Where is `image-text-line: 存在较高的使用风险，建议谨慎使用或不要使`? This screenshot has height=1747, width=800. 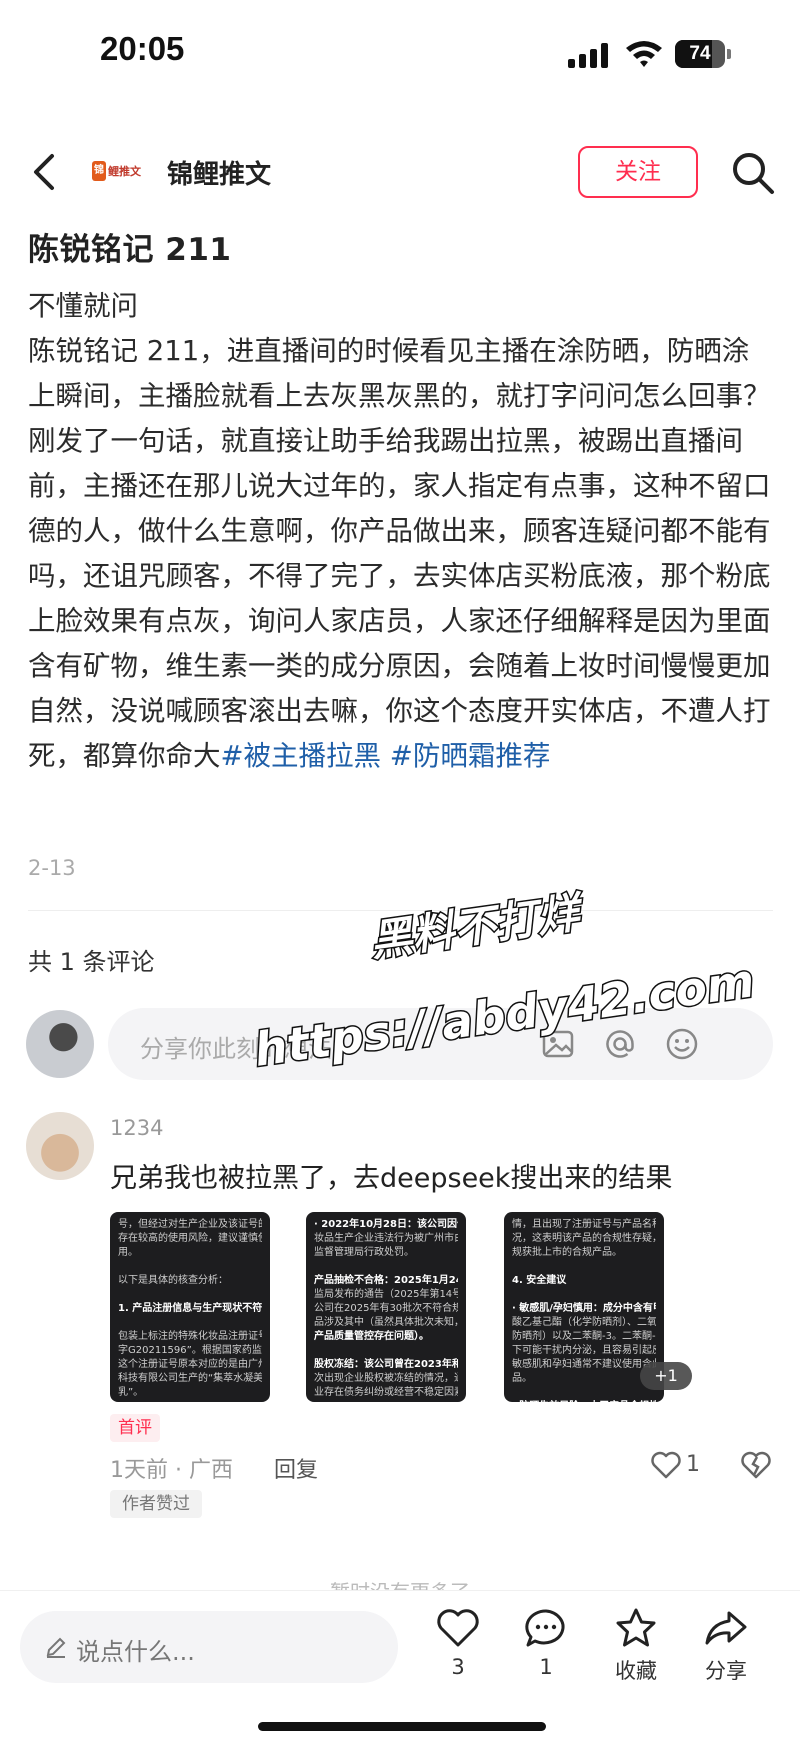
image-text-line: 存在较高的使用风险，建议谨慎使用或不要使 is located at coordinates (190, 1238).